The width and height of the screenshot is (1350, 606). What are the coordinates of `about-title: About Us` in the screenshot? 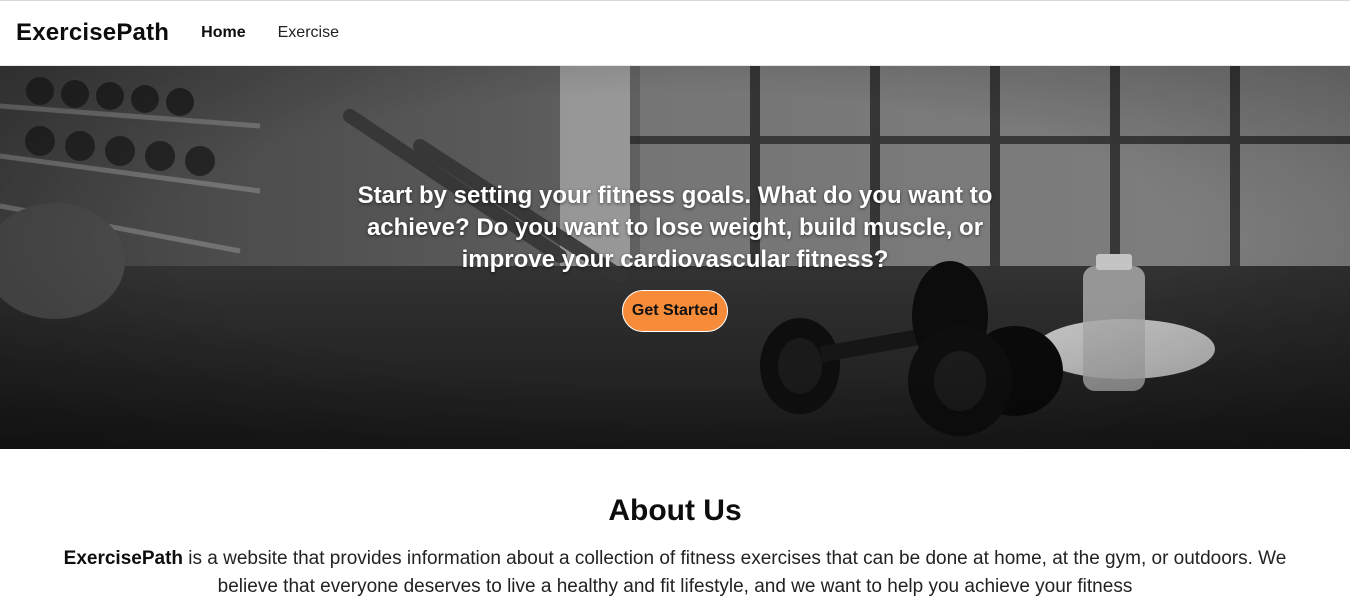 It's located at (675, 510).